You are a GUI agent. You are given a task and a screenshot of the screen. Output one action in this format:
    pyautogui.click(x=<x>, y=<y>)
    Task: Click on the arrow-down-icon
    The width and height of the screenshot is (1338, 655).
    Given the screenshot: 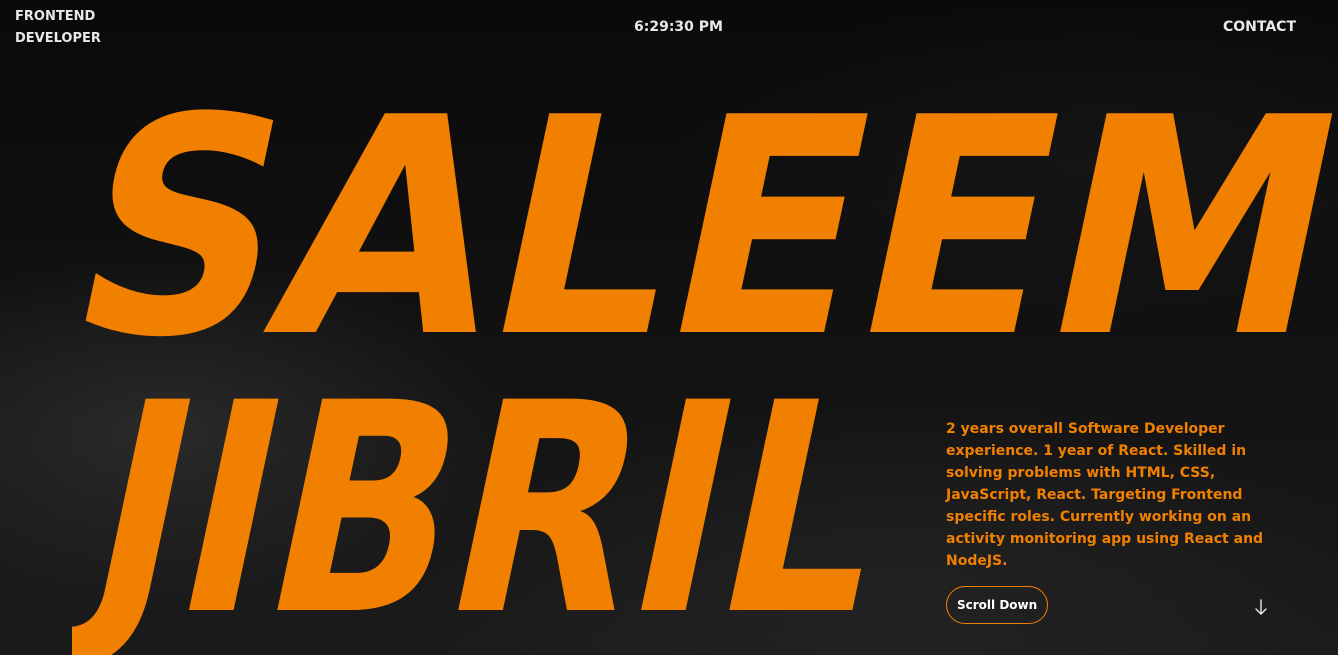 What is the action you would take?
    pyautogui.click(x=1261, y=607)
    